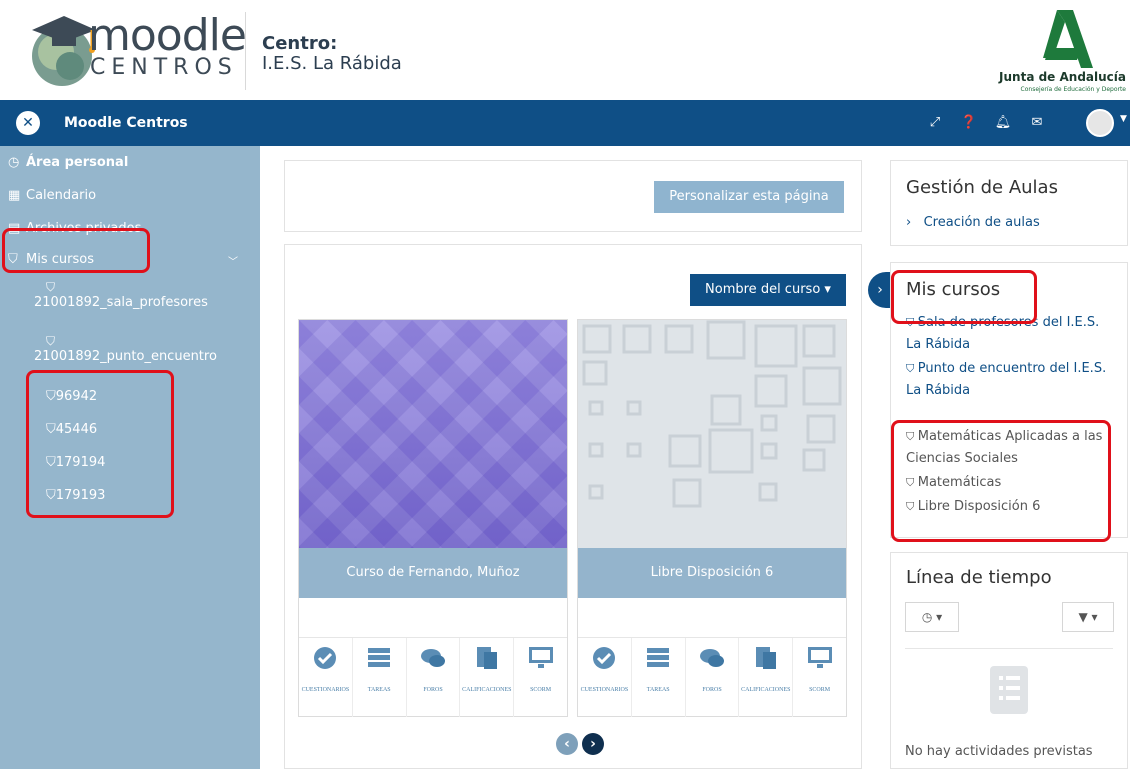 The height and width of the screenshot is (769, 1130). I want to click on sidebar-item-mis-cursos: ⛉ Mis cursos, so click(51, 260).